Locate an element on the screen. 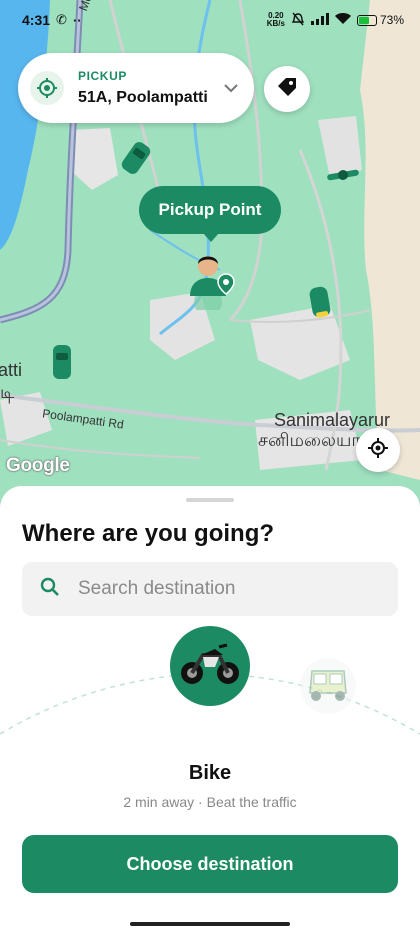 The height and width of the screenshot is (933, 420). google-logo: Google is located at coordinates (38, 465).